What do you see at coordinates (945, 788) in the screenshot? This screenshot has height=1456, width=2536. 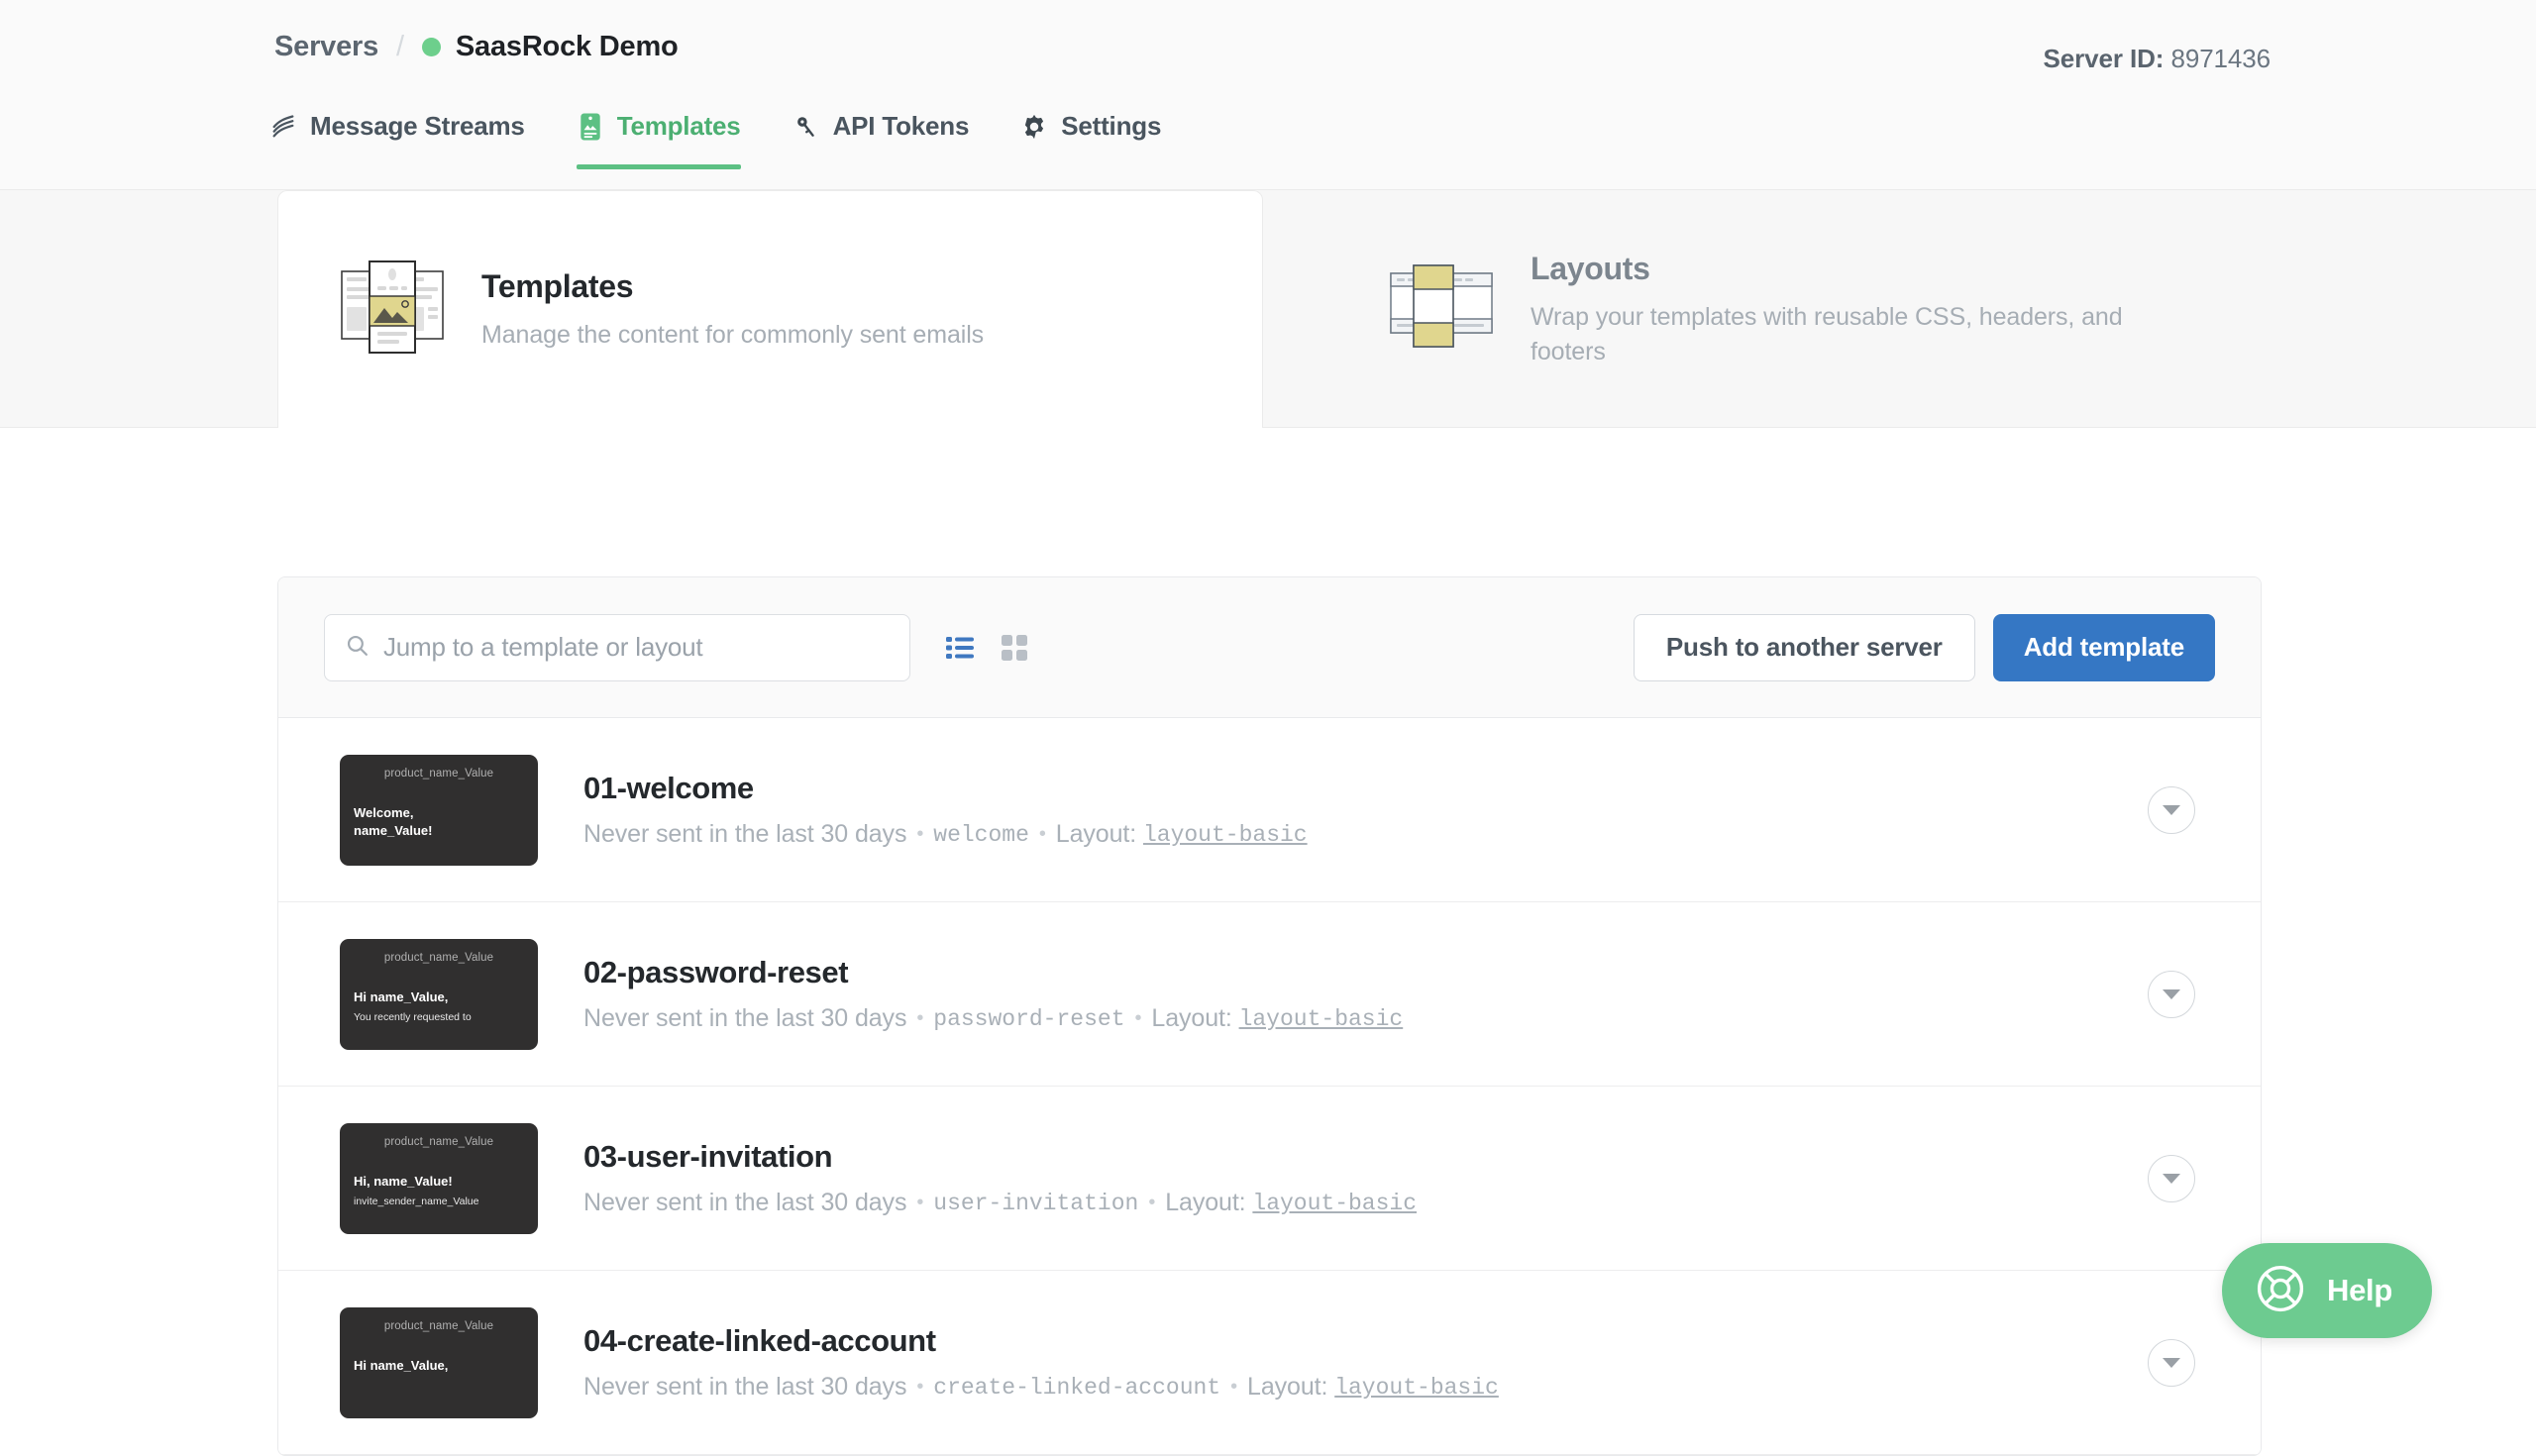 I see `template-name: 01-welcome` at bounding box center [945, 788].